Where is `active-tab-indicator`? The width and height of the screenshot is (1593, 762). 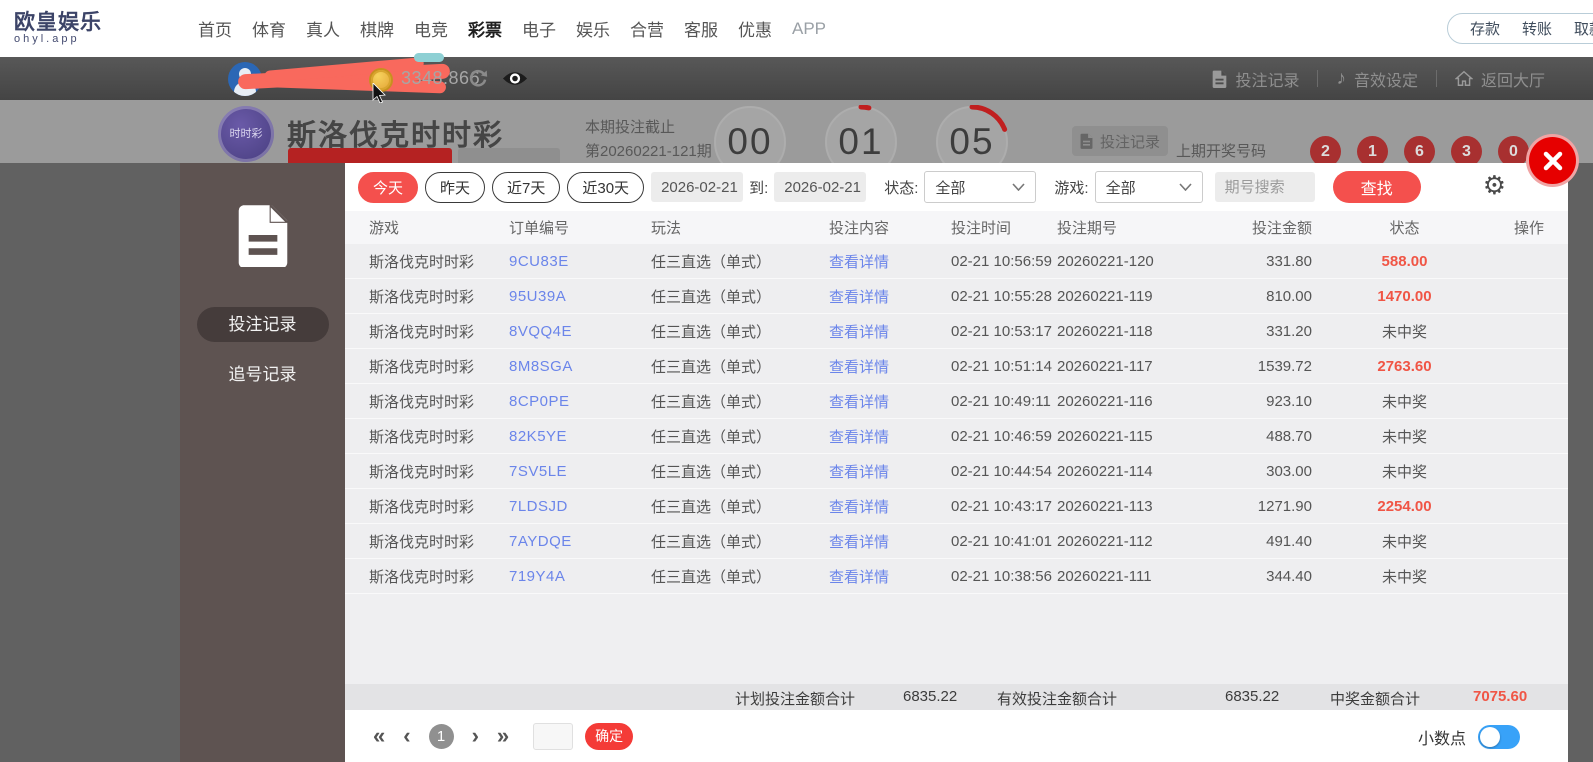
active-tab-indicator is located at coordinates (429, 57).